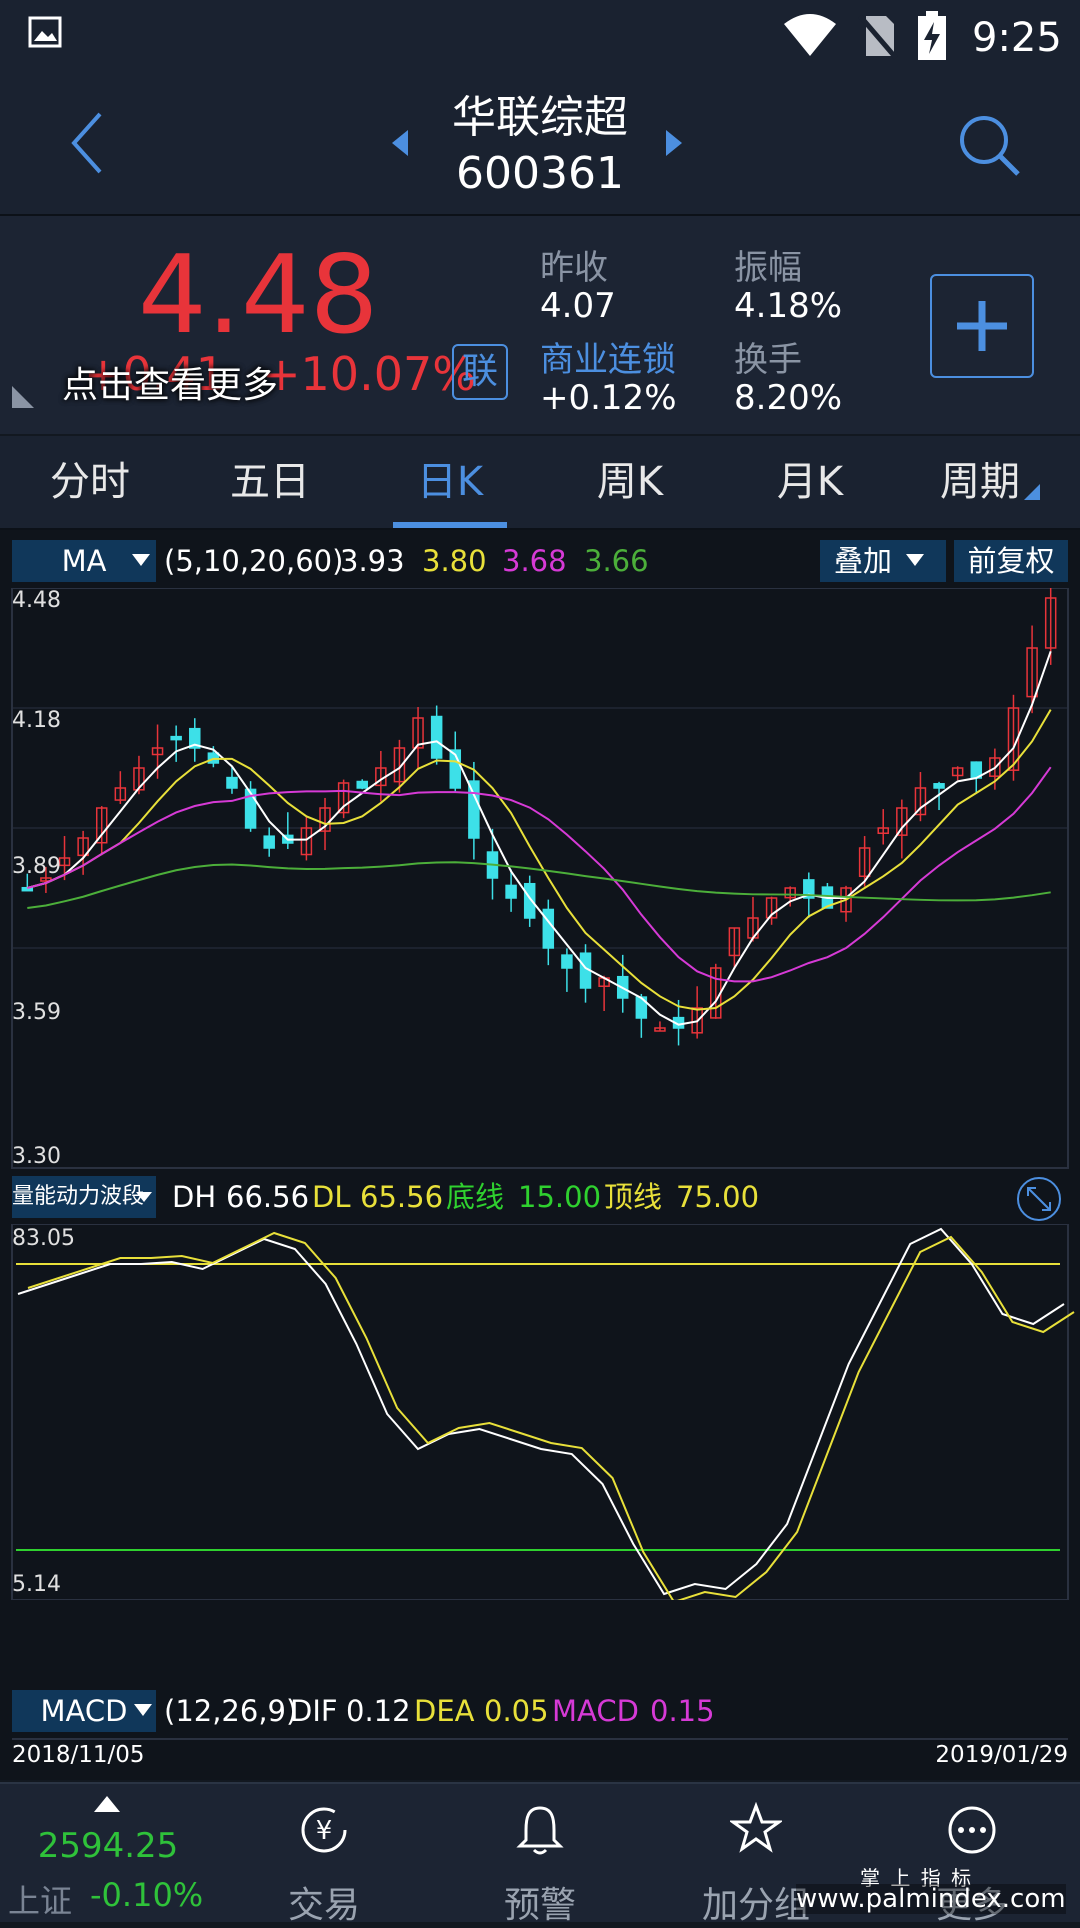 This screenshot has width=1080, height=1928. I want to click on linked-badge: 联, so click(480, 372).